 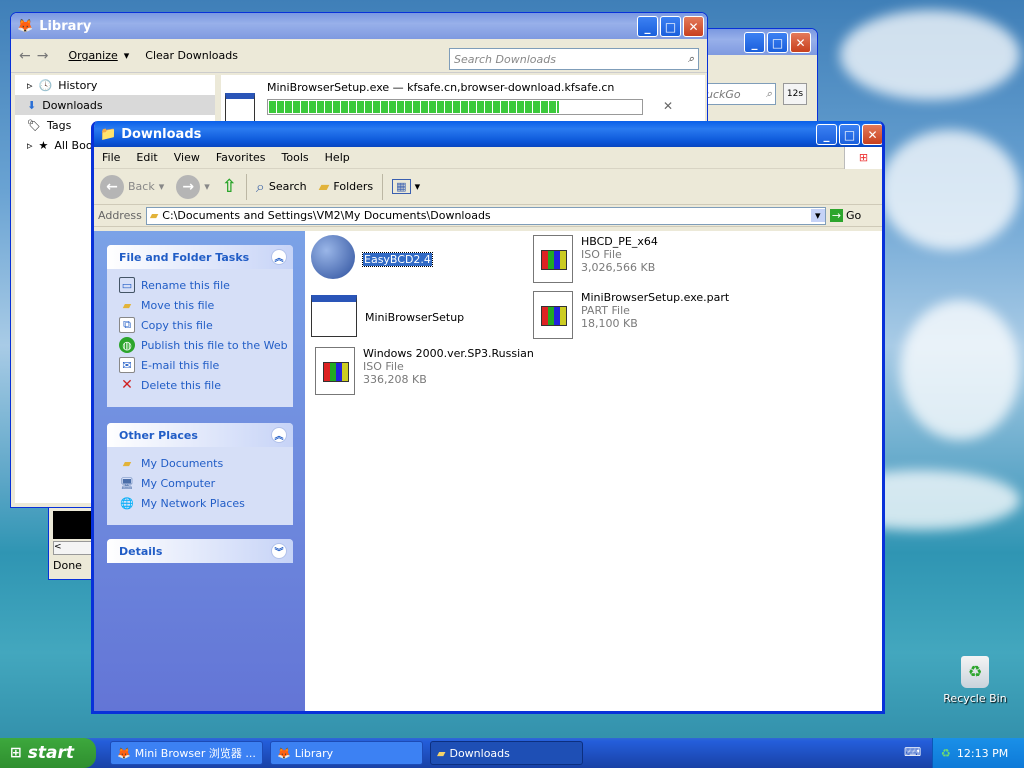 I want to click on clear-downloads-button: Clear Downloads, so click(x=191, y=55).